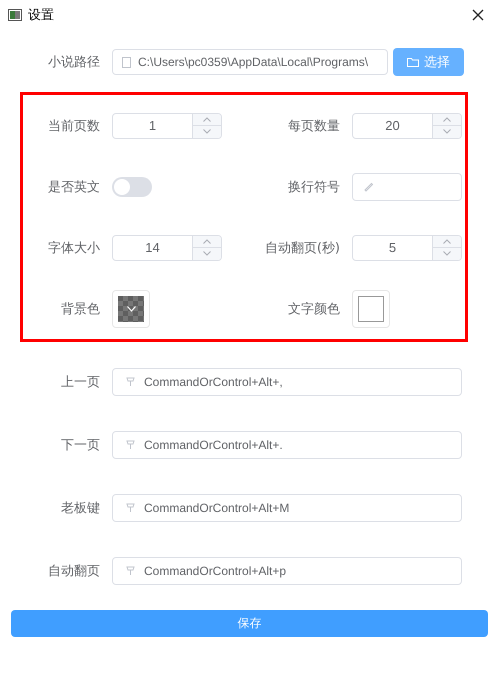  I want to click on number-field: 5, so click(407, 247).